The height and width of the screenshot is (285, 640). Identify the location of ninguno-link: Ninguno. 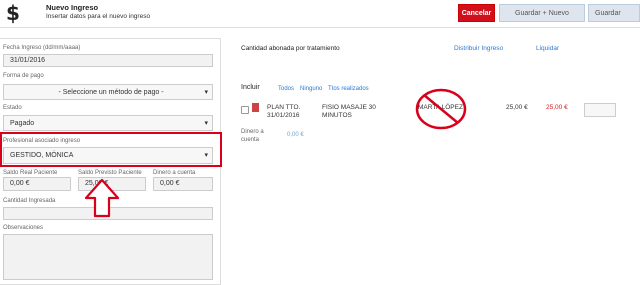
(311, 89).